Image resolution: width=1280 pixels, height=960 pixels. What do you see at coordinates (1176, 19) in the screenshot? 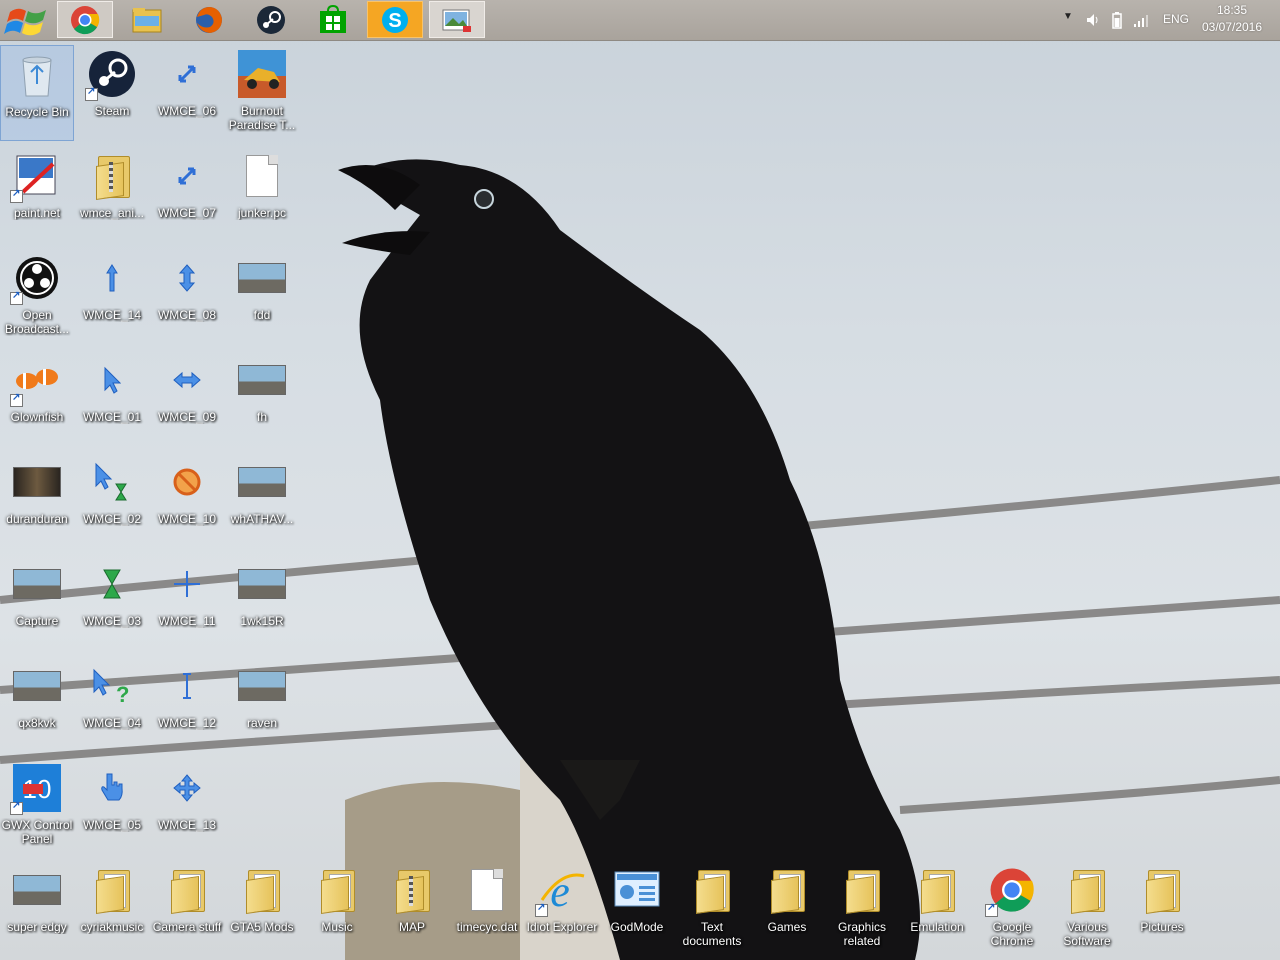
I see `language-indicator: ENG` at bounding box center [1176, 19].